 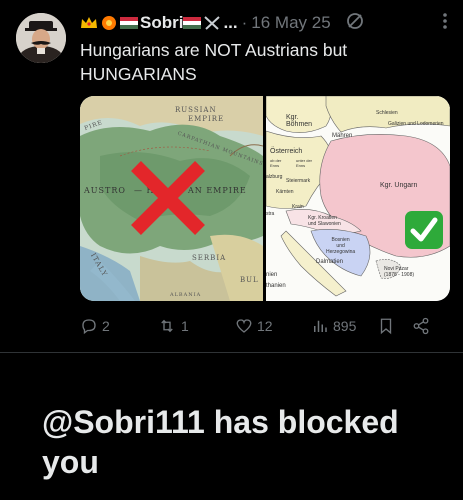 I want to click on tweet-date: 16 May 25, so click(x=290, y=23).